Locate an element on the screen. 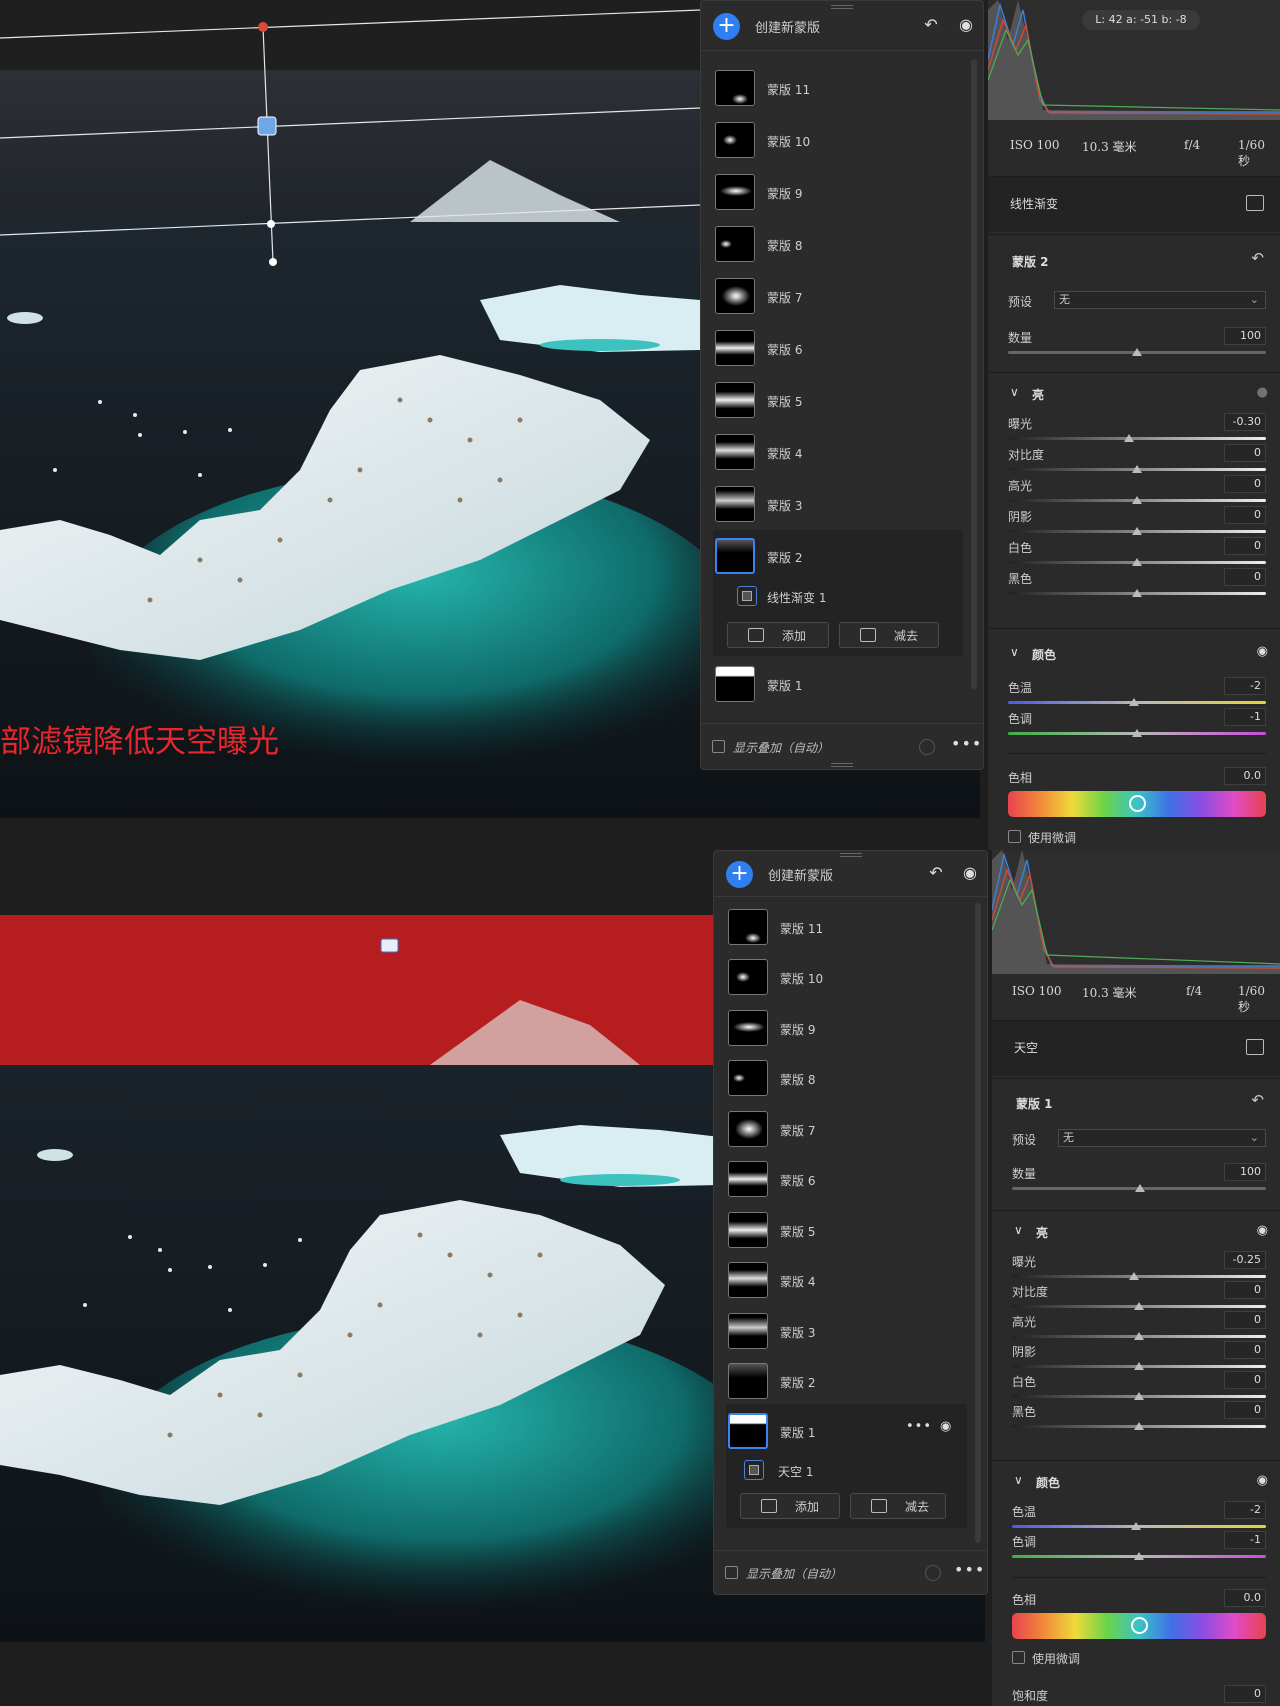 The width and height of the screenshot is (1280, 1706). mask-component-row: 线性渐变 1 is located at coordinates (838, 596).